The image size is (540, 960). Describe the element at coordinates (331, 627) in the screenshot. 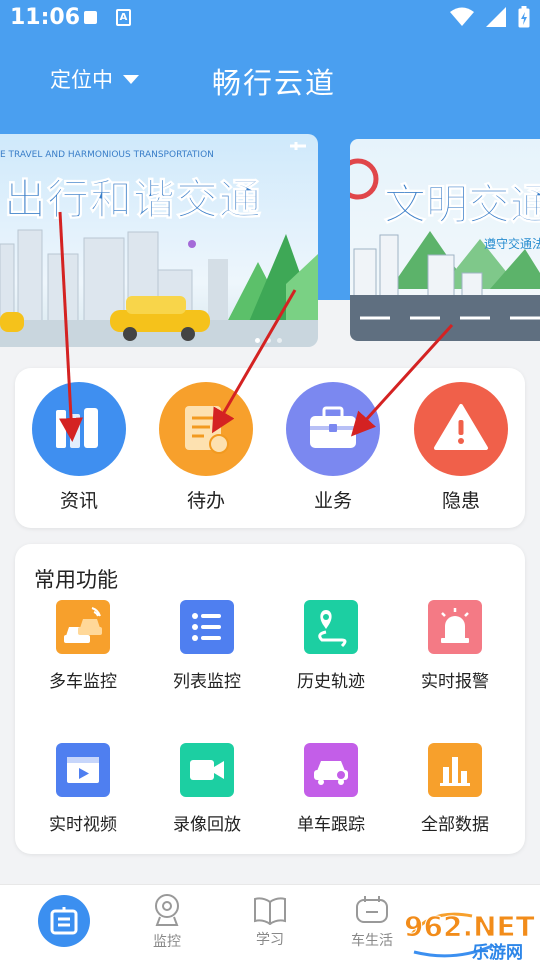

I see `track-icon` at that location.